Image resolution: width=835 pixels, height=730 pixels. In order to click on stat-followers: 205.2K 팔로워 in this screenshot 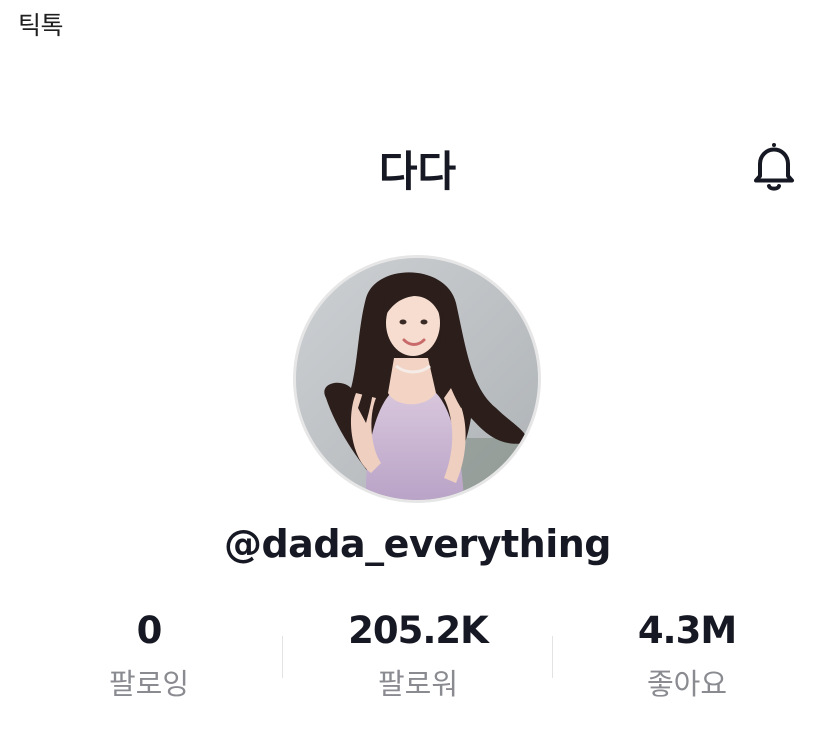, I will do `click(418, 654)`.